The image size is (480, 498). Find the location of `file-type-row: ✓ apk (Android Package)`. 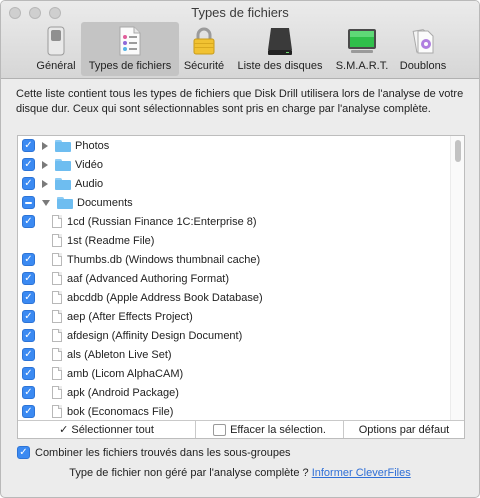

file-type-row: ✓ apk (Android Package) is located at coordinates (234, 392).